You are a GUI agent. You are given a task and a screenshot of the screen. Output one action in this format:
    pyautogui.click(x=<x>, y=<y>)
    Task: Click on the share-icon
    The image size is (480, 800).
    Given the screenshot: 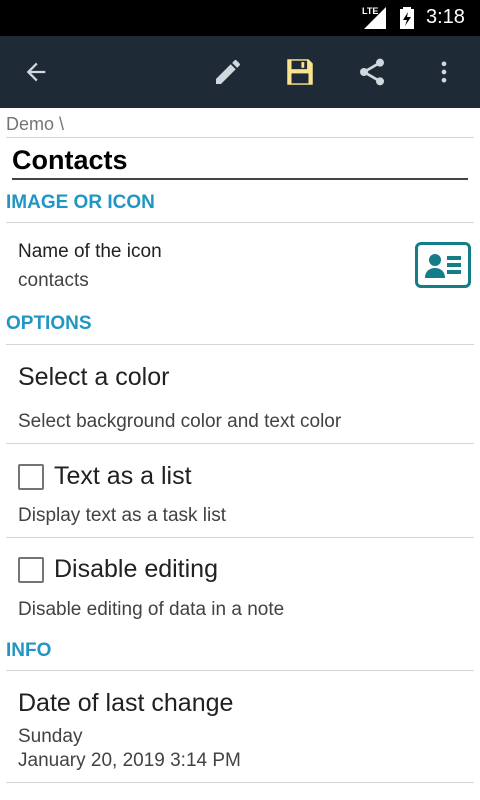 What is the action you would take?
    pyautogui.click(x=372, y=72)
    